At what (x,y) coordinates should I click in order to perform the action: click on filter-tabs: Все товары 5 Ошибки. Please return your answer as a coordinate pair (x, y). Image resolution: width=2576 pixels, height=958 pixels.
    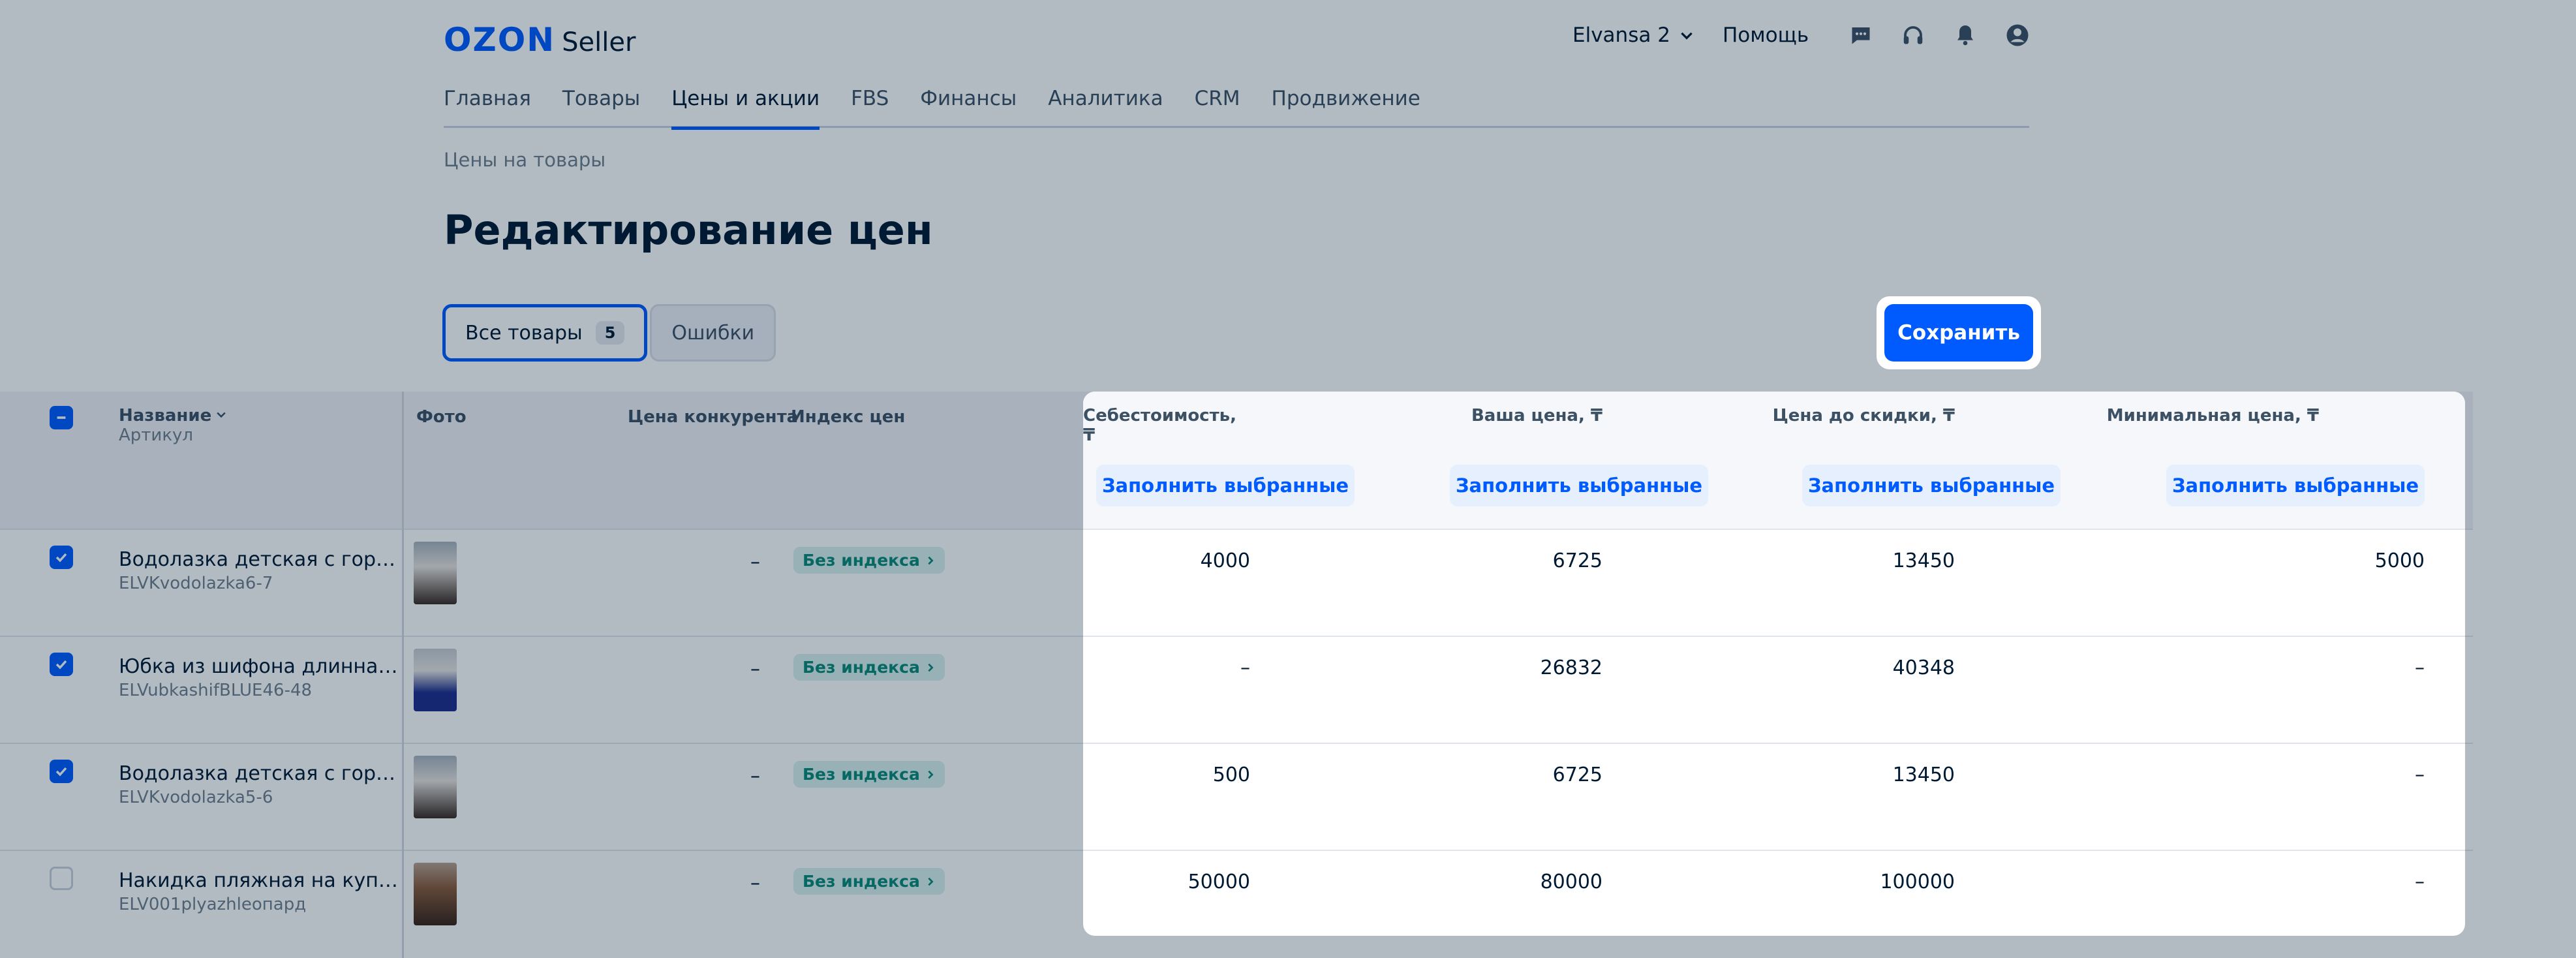
    Looking at the image, I should click on (609, 333).